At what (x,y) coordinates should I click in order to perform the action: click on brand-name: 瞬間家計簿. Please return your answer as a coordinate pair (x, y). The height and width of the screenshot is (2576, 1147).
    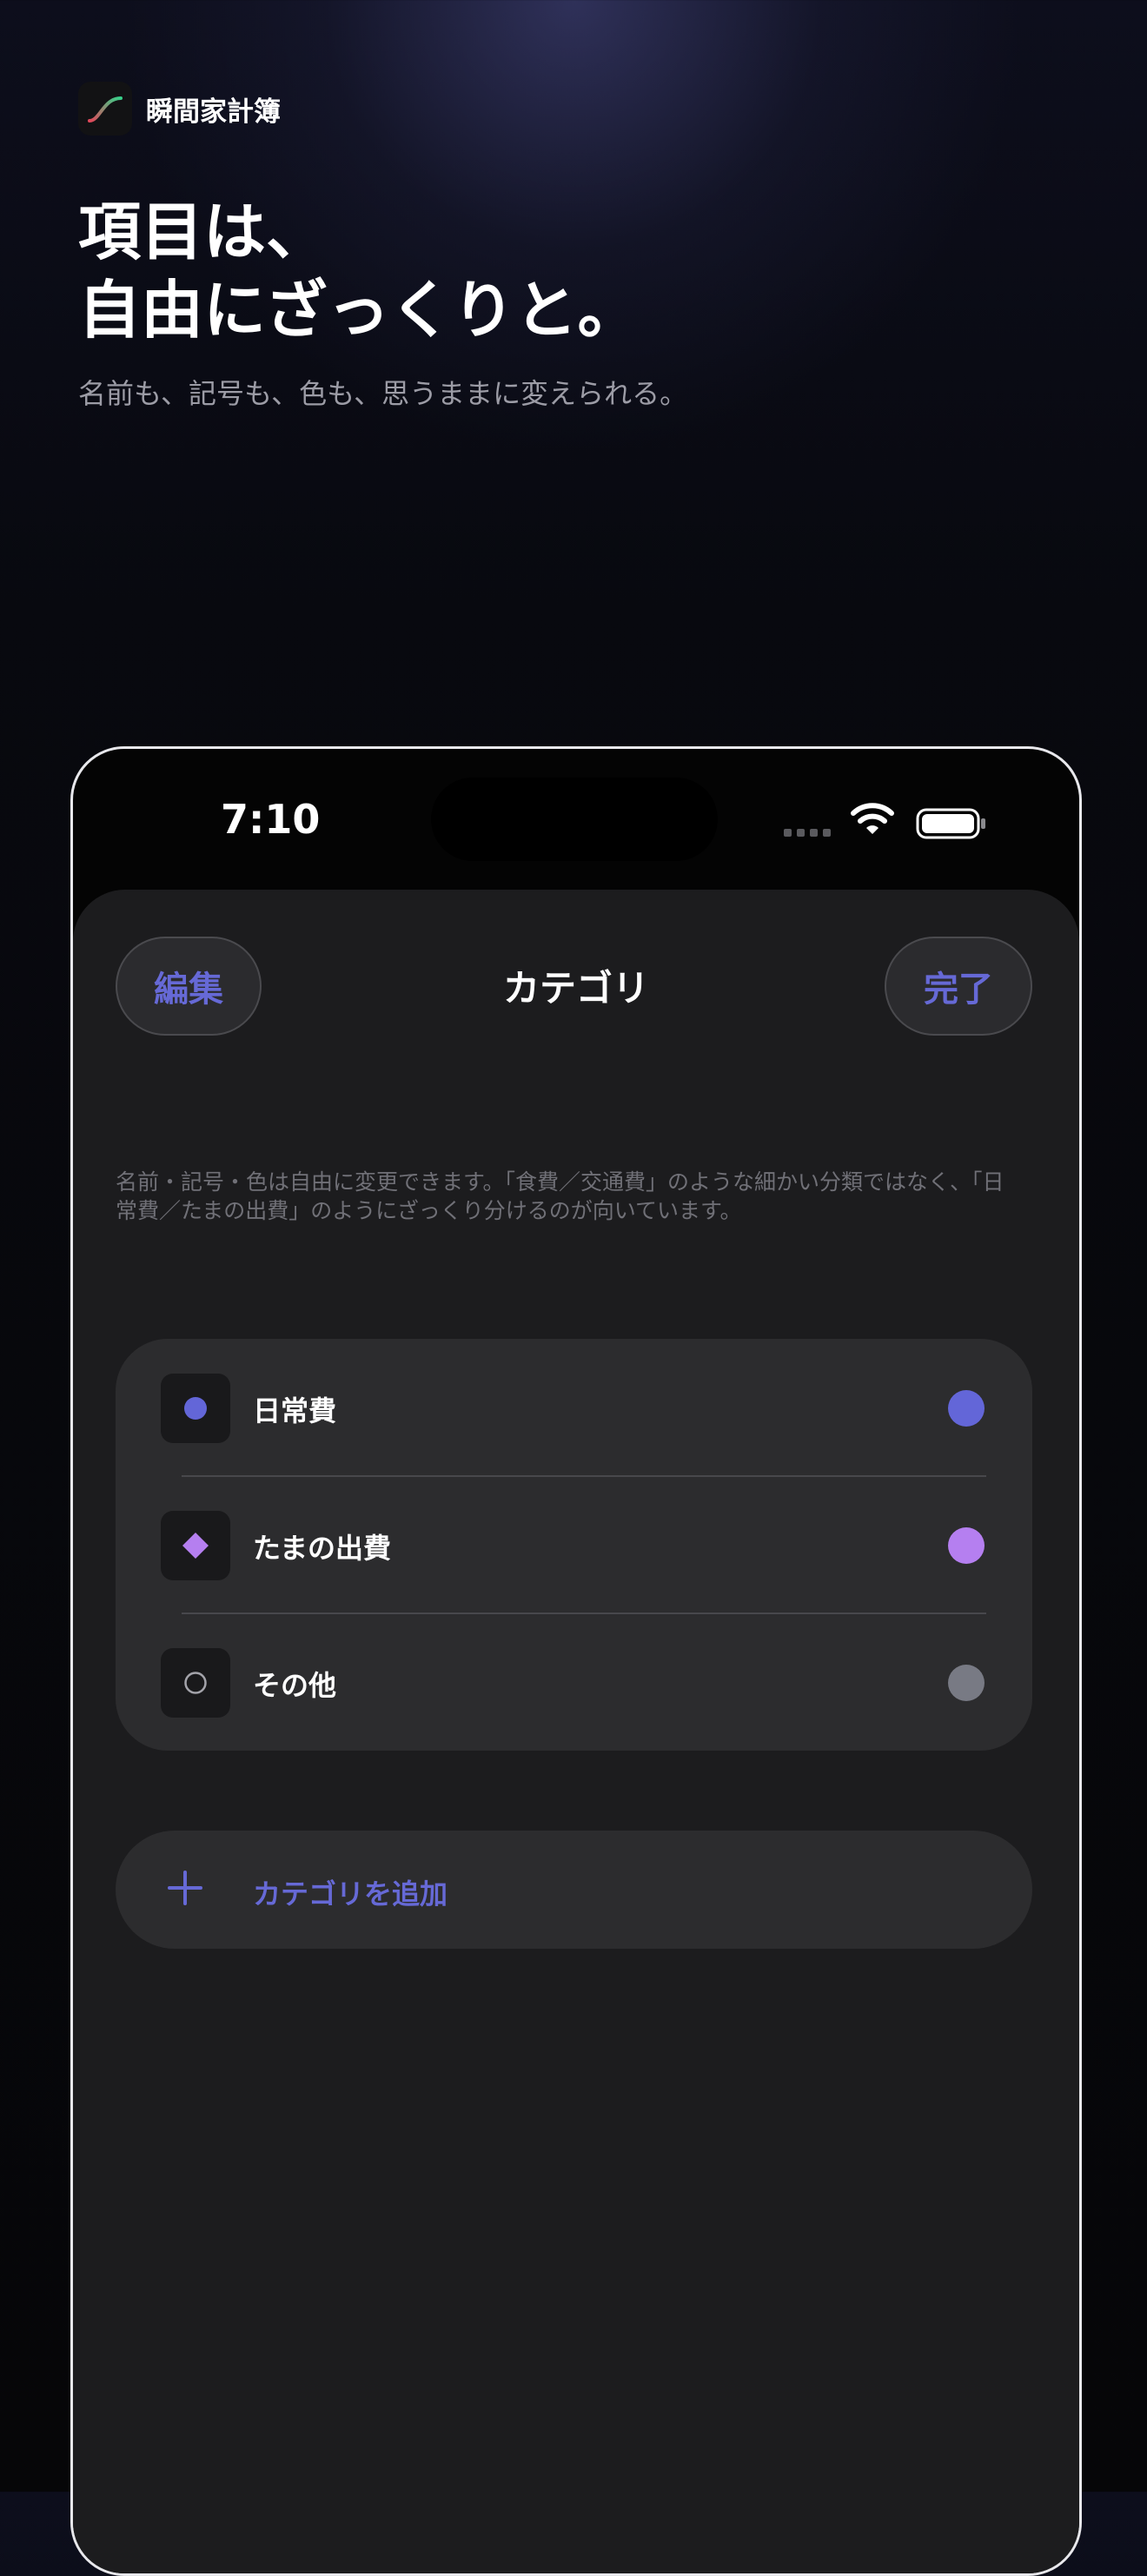
    Looking at the image, I should click on (213, 112).